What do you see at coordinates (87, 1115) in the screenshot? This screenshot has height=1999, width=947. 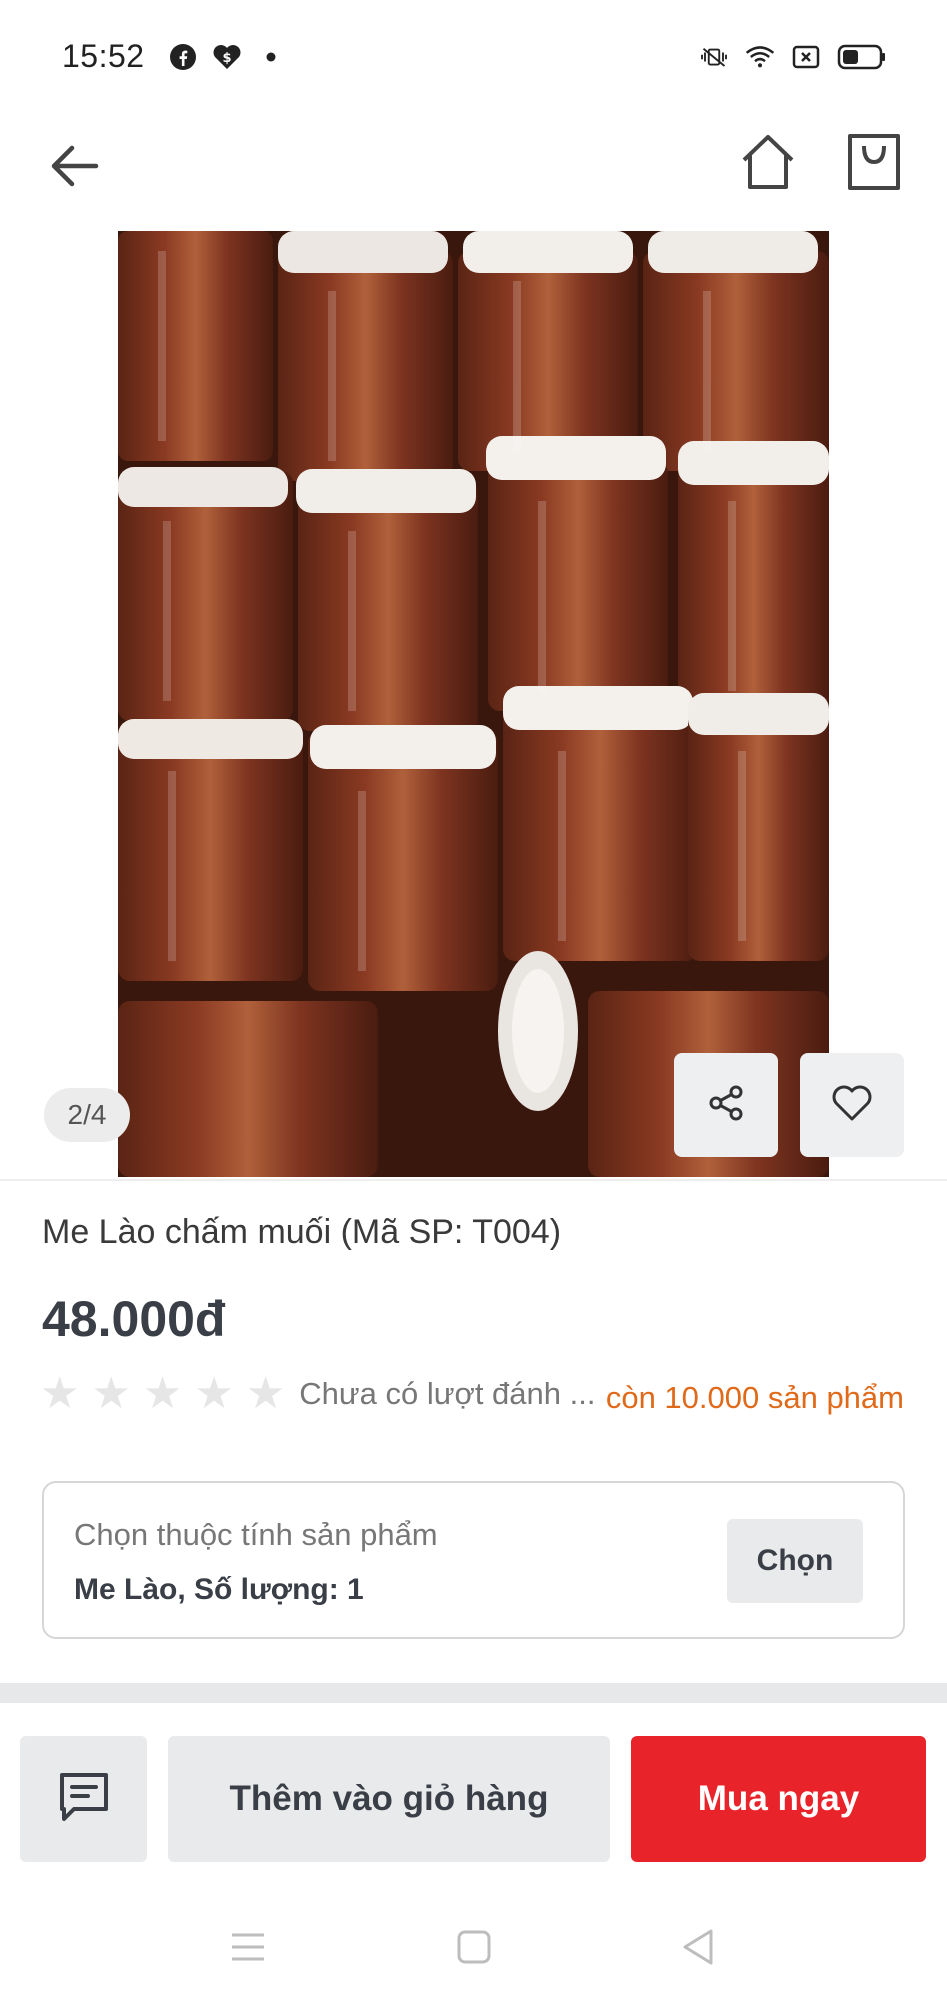 I see `image-counter: 2/4` at bounding box center [87, 1115].